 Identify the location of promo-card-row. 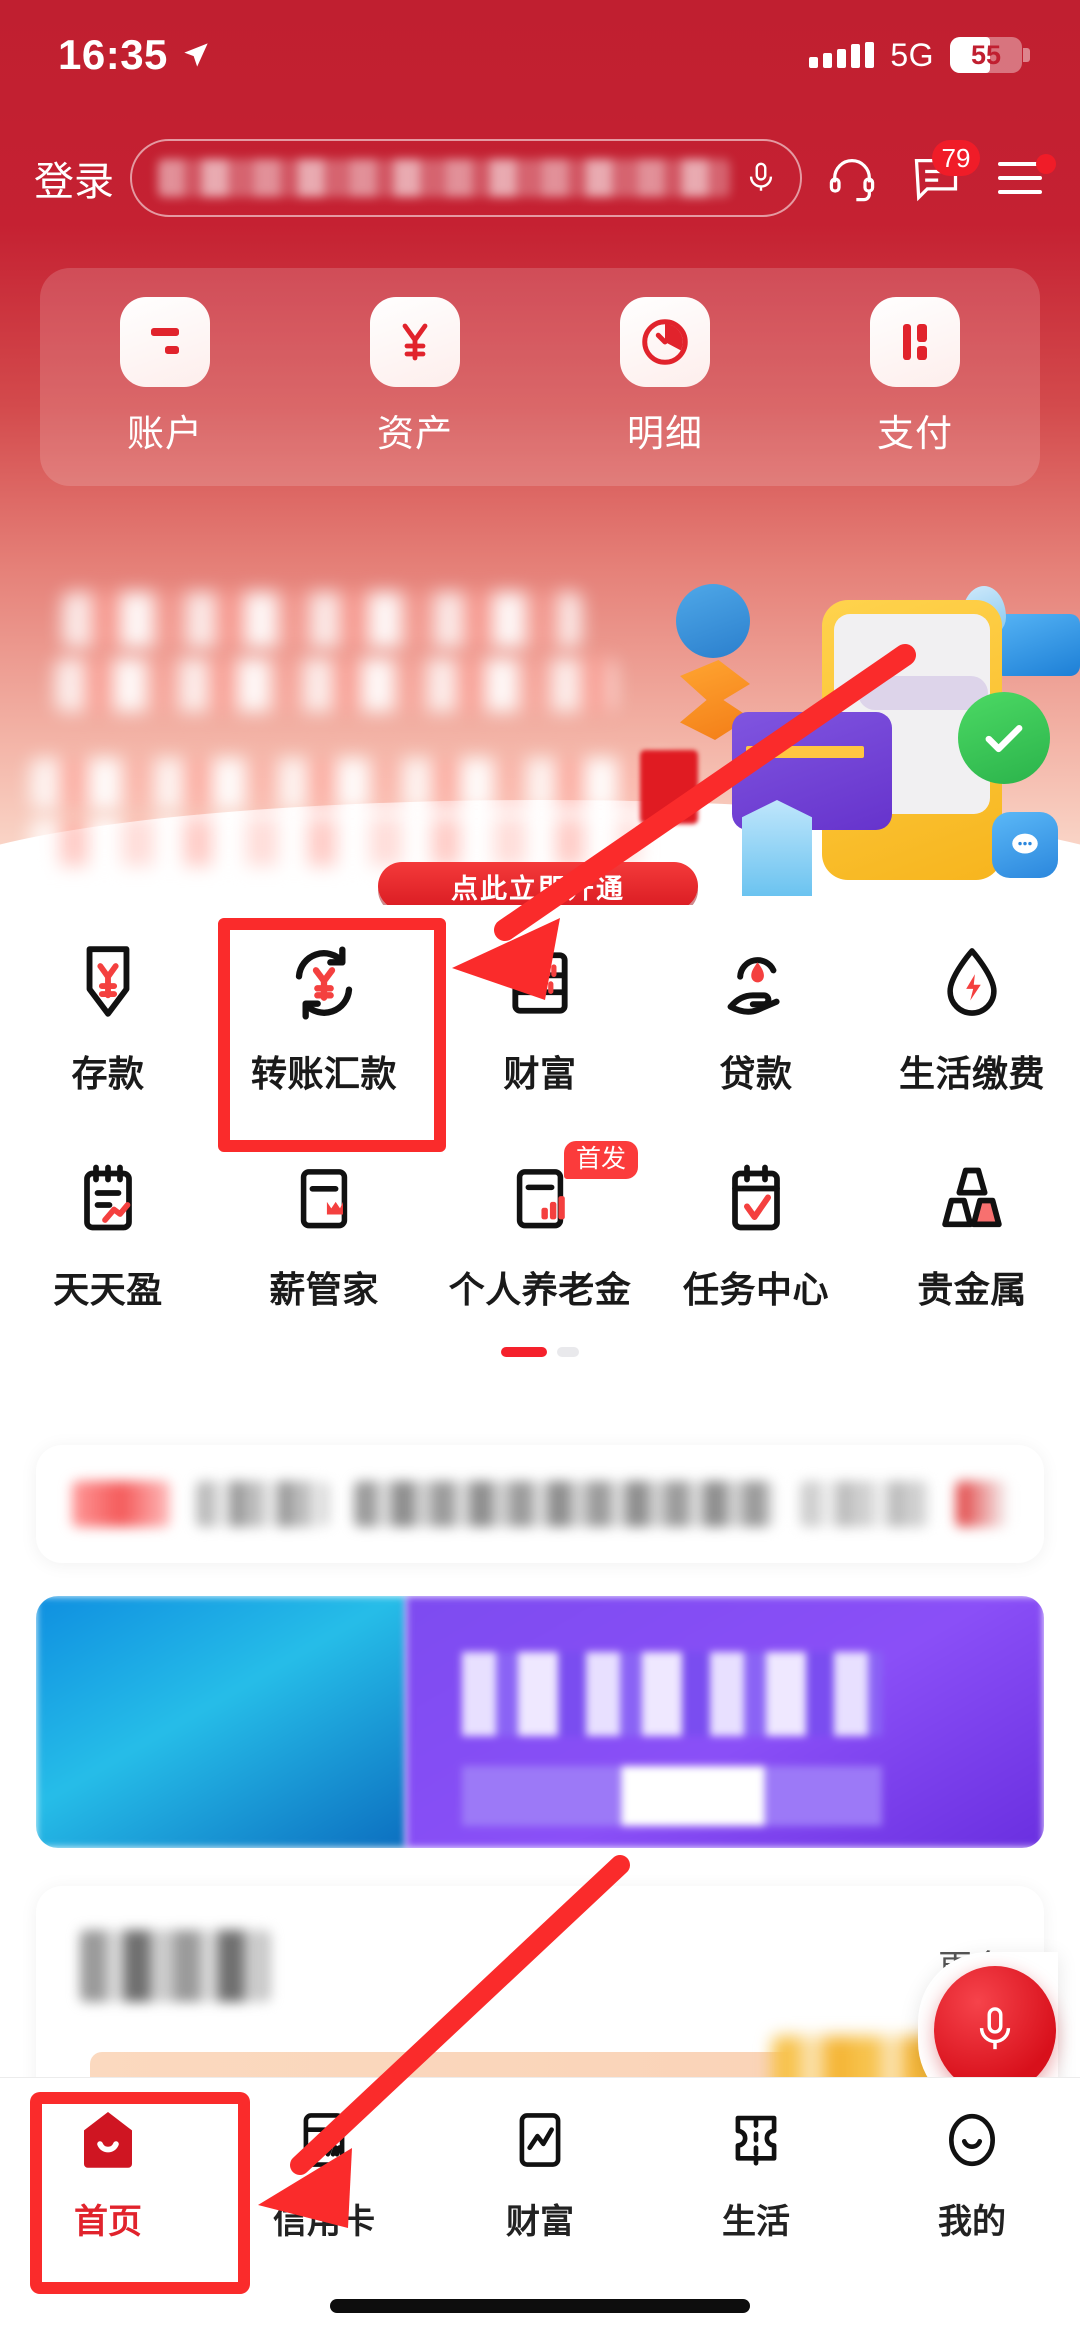
(540, 1722).